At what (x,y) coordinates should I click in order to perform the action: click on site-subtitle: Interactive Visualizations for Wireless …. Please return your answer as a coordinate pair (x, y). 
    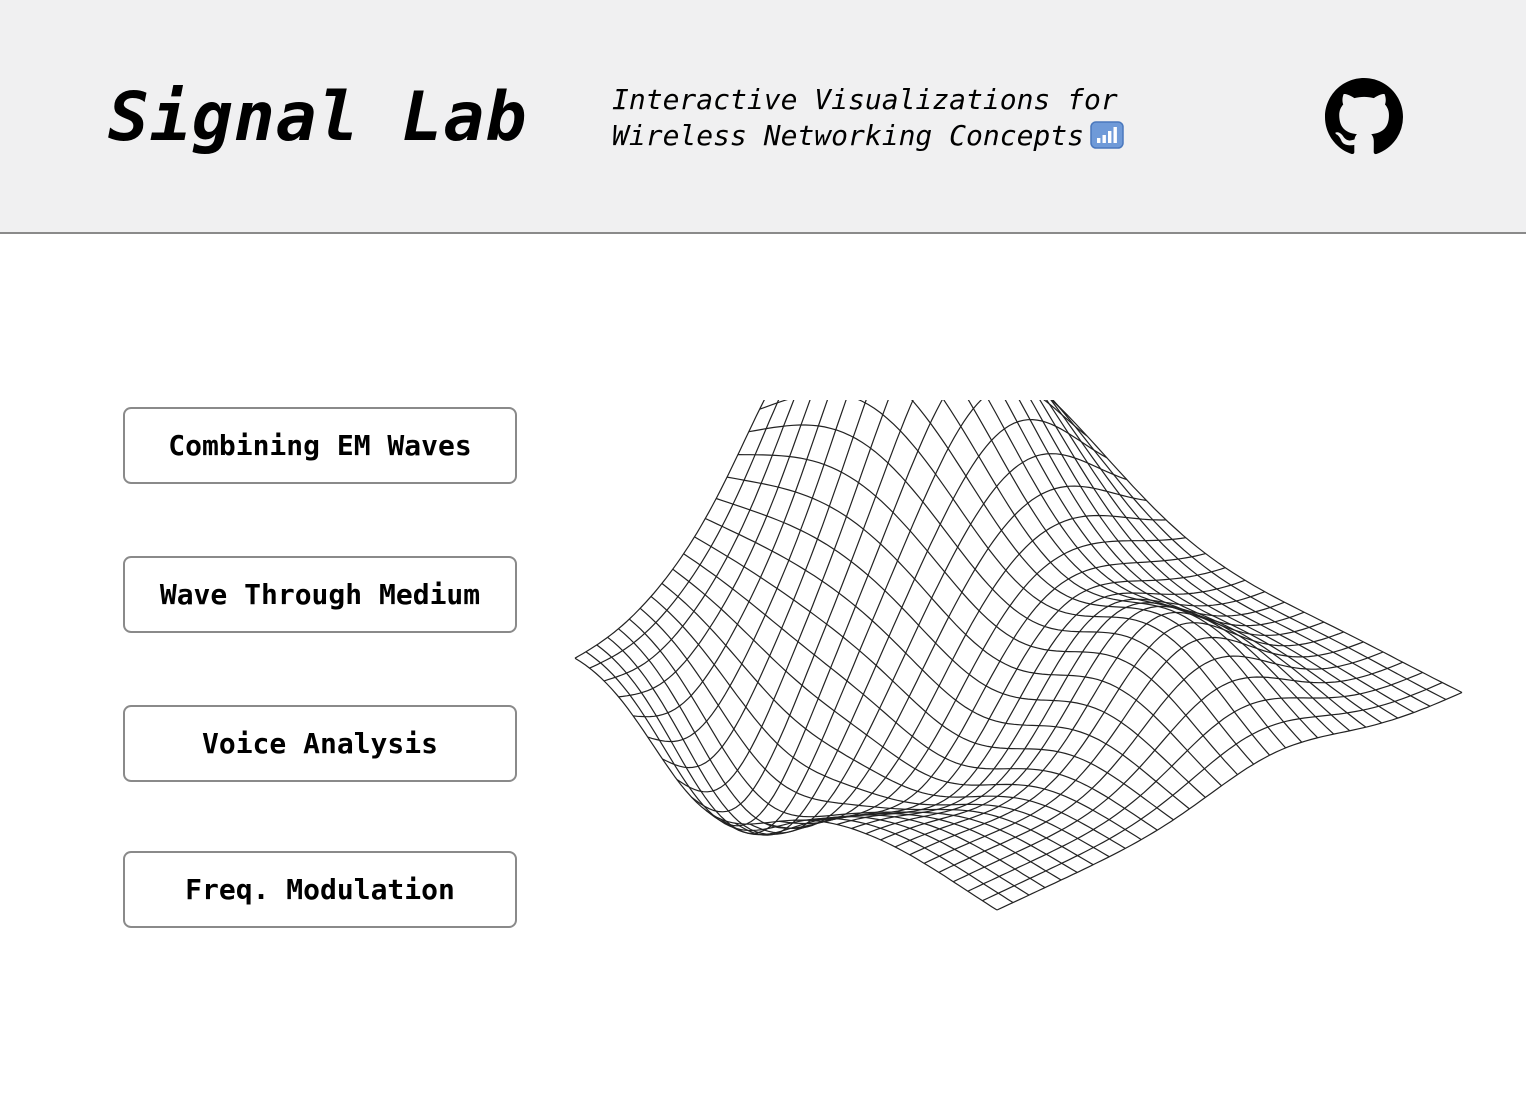
    Looking at the image, I should click on (892, 120).